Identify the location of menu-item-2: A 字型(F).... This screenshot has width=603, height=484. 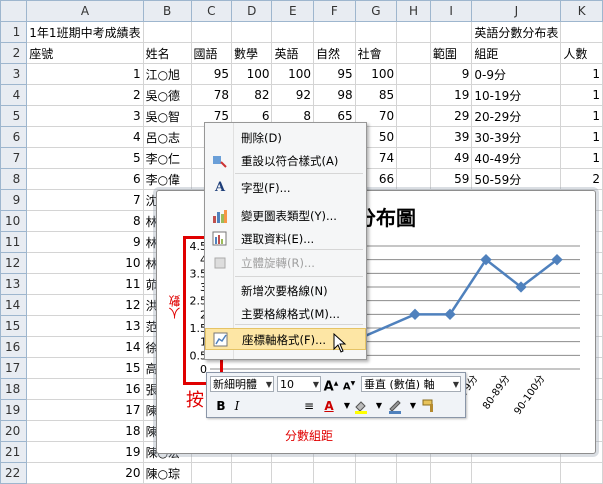
(285, 188).